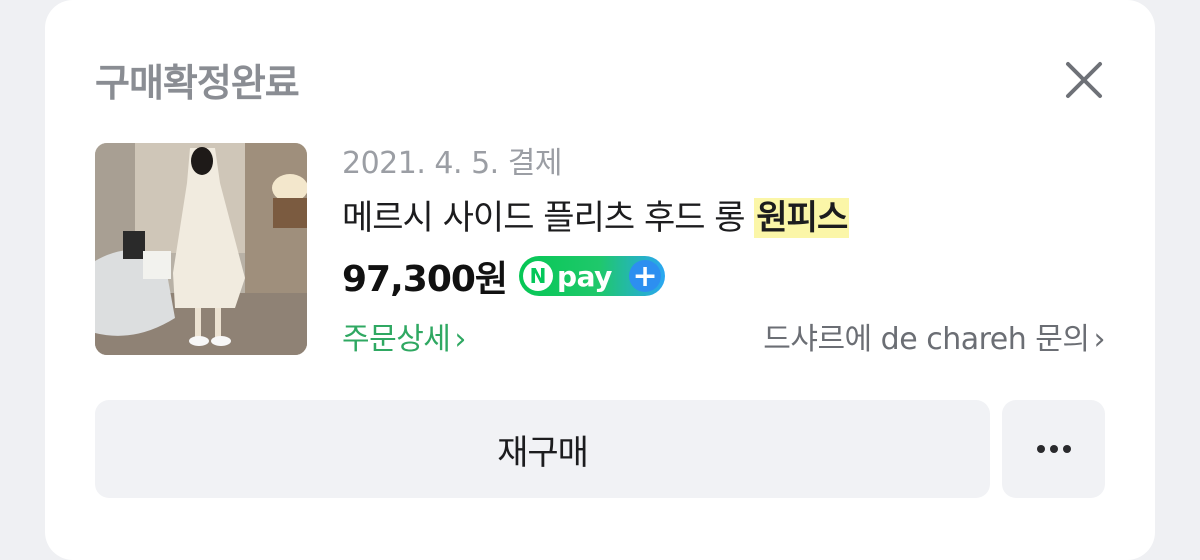  I want to click on price-row: 97,300원 N pay +, so click(504, 276).